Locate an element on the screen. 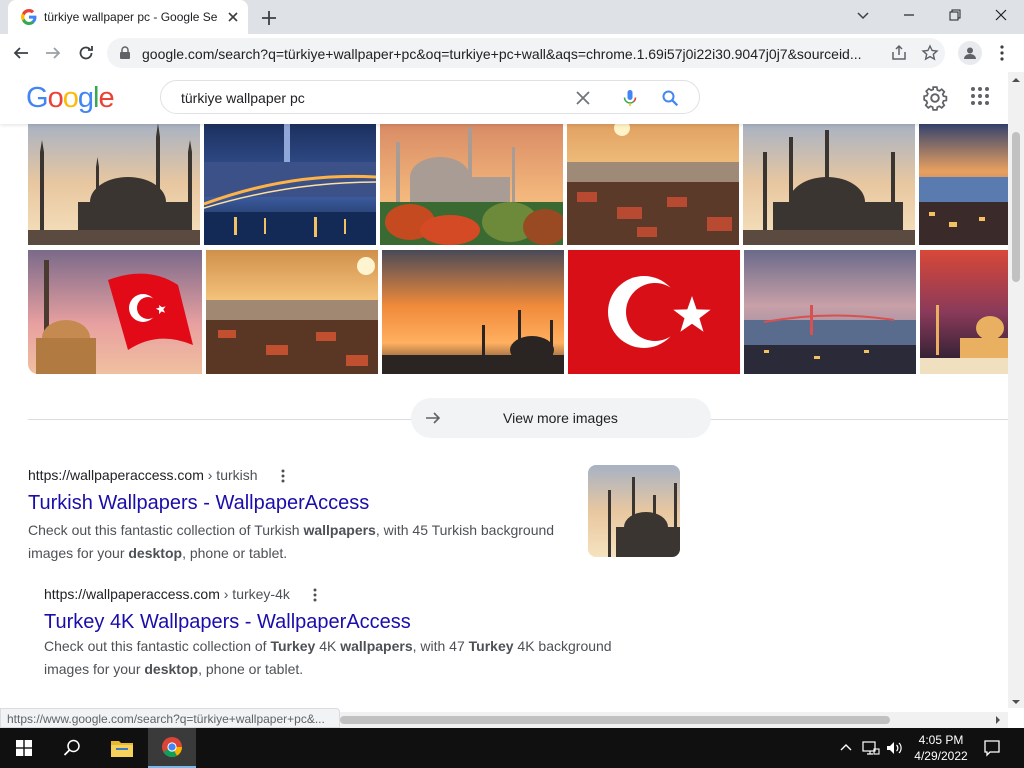 This screenshot has width=1024, height=768. close-tab-icon is located at coordinates (233, 17).